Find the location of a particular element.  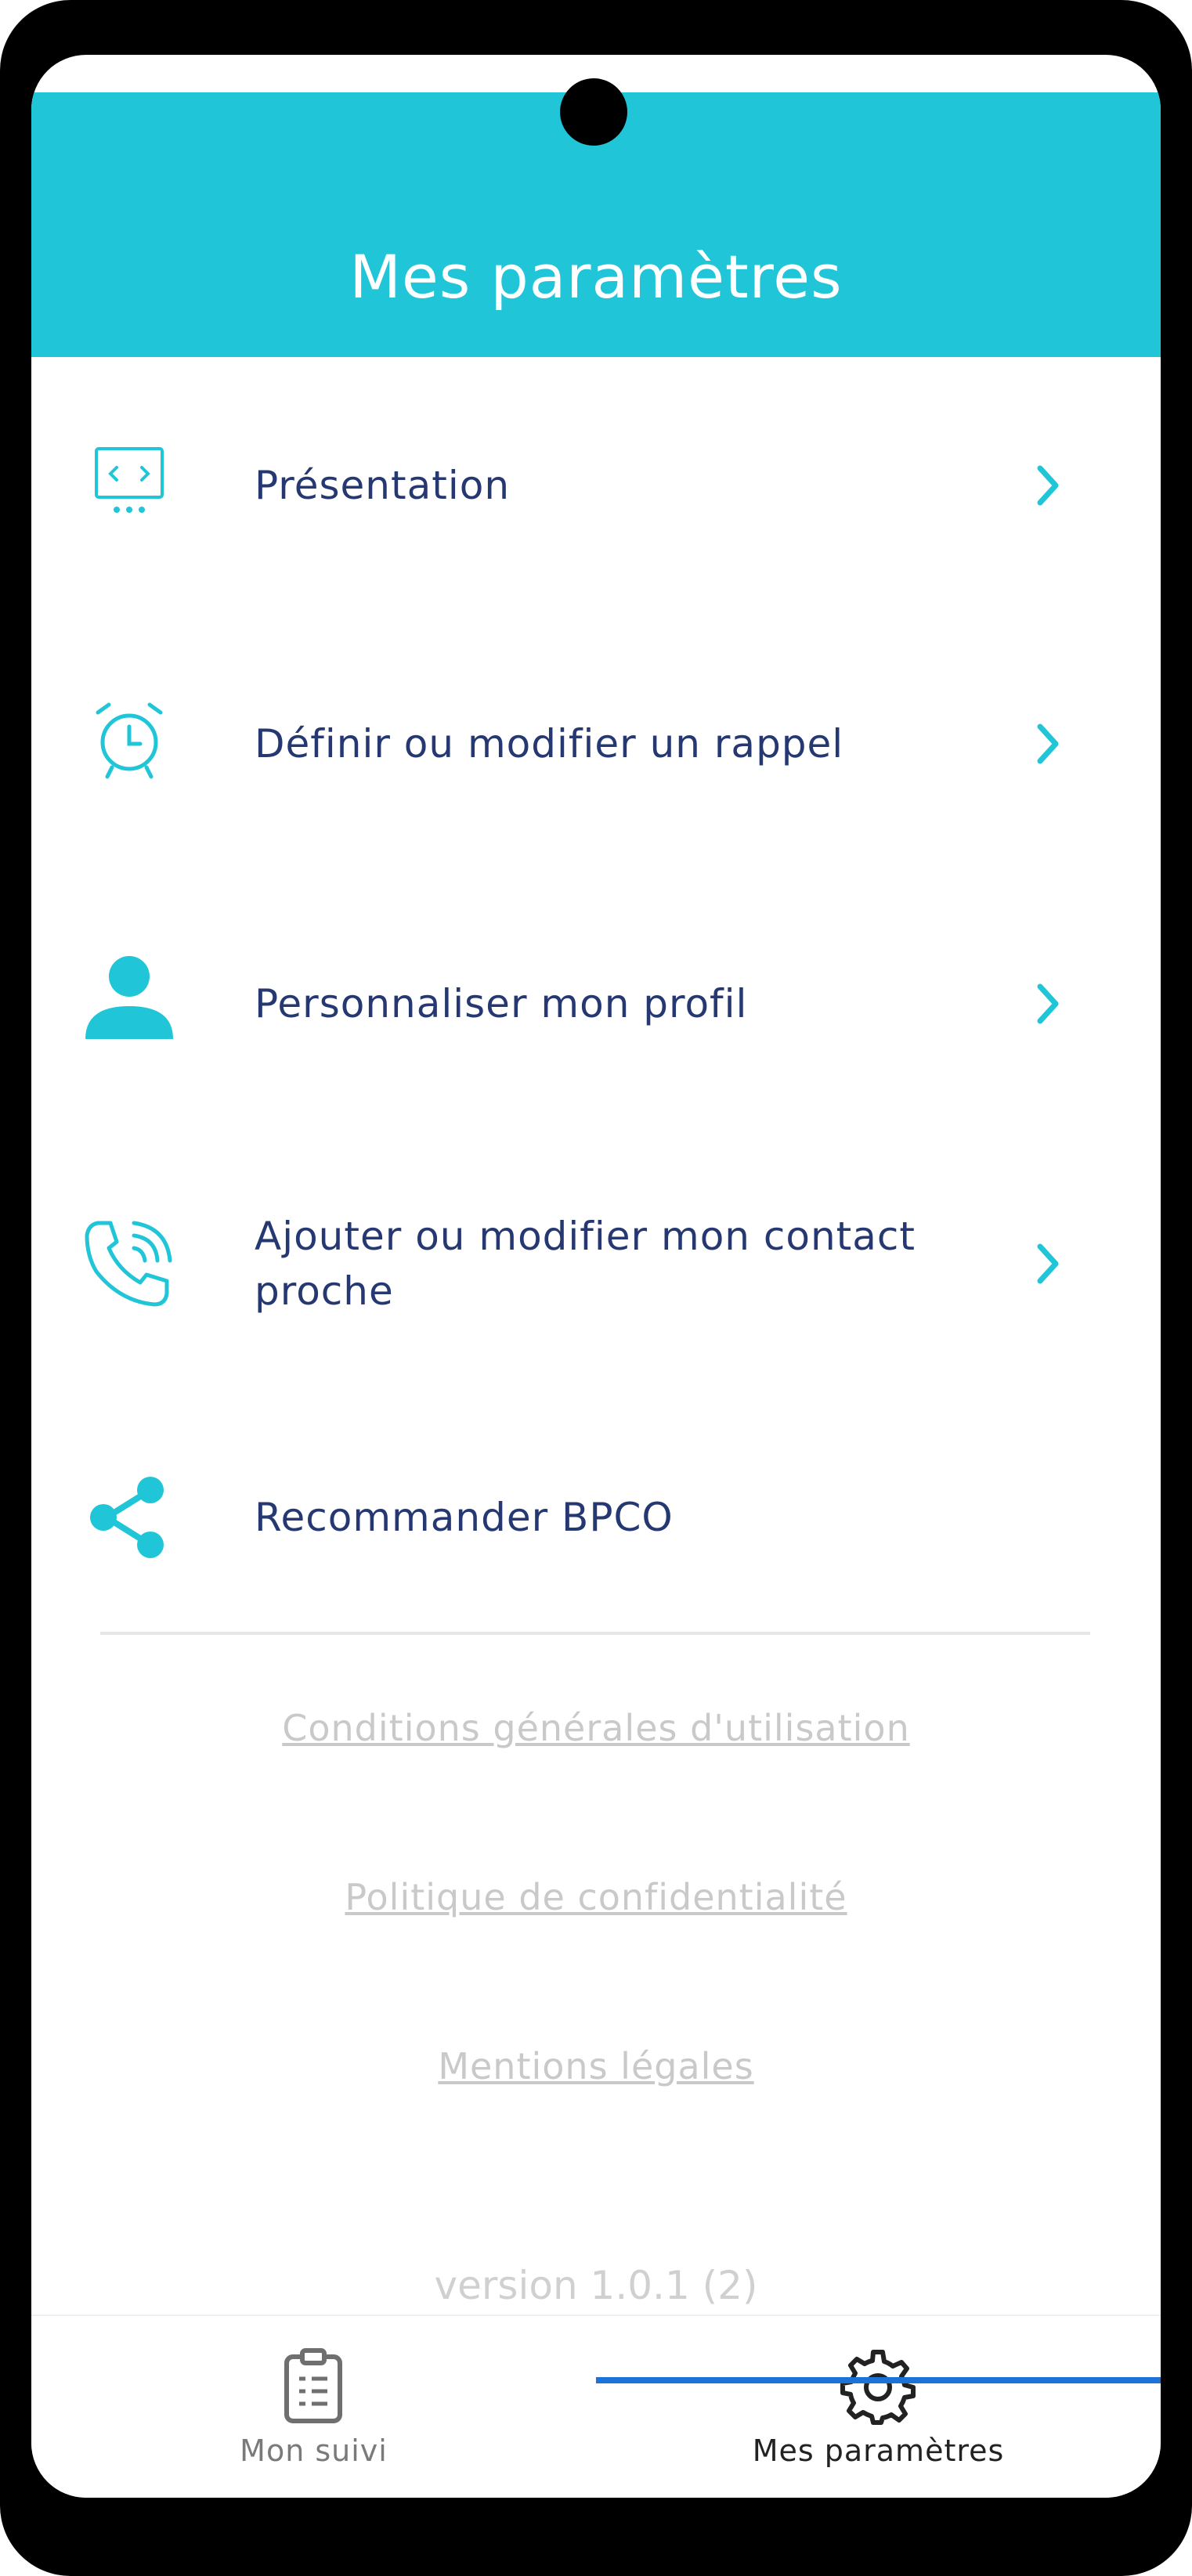

menu-item-contact: Ajouter ou modifier mon contact proche is located at coordinates (596, 1263).